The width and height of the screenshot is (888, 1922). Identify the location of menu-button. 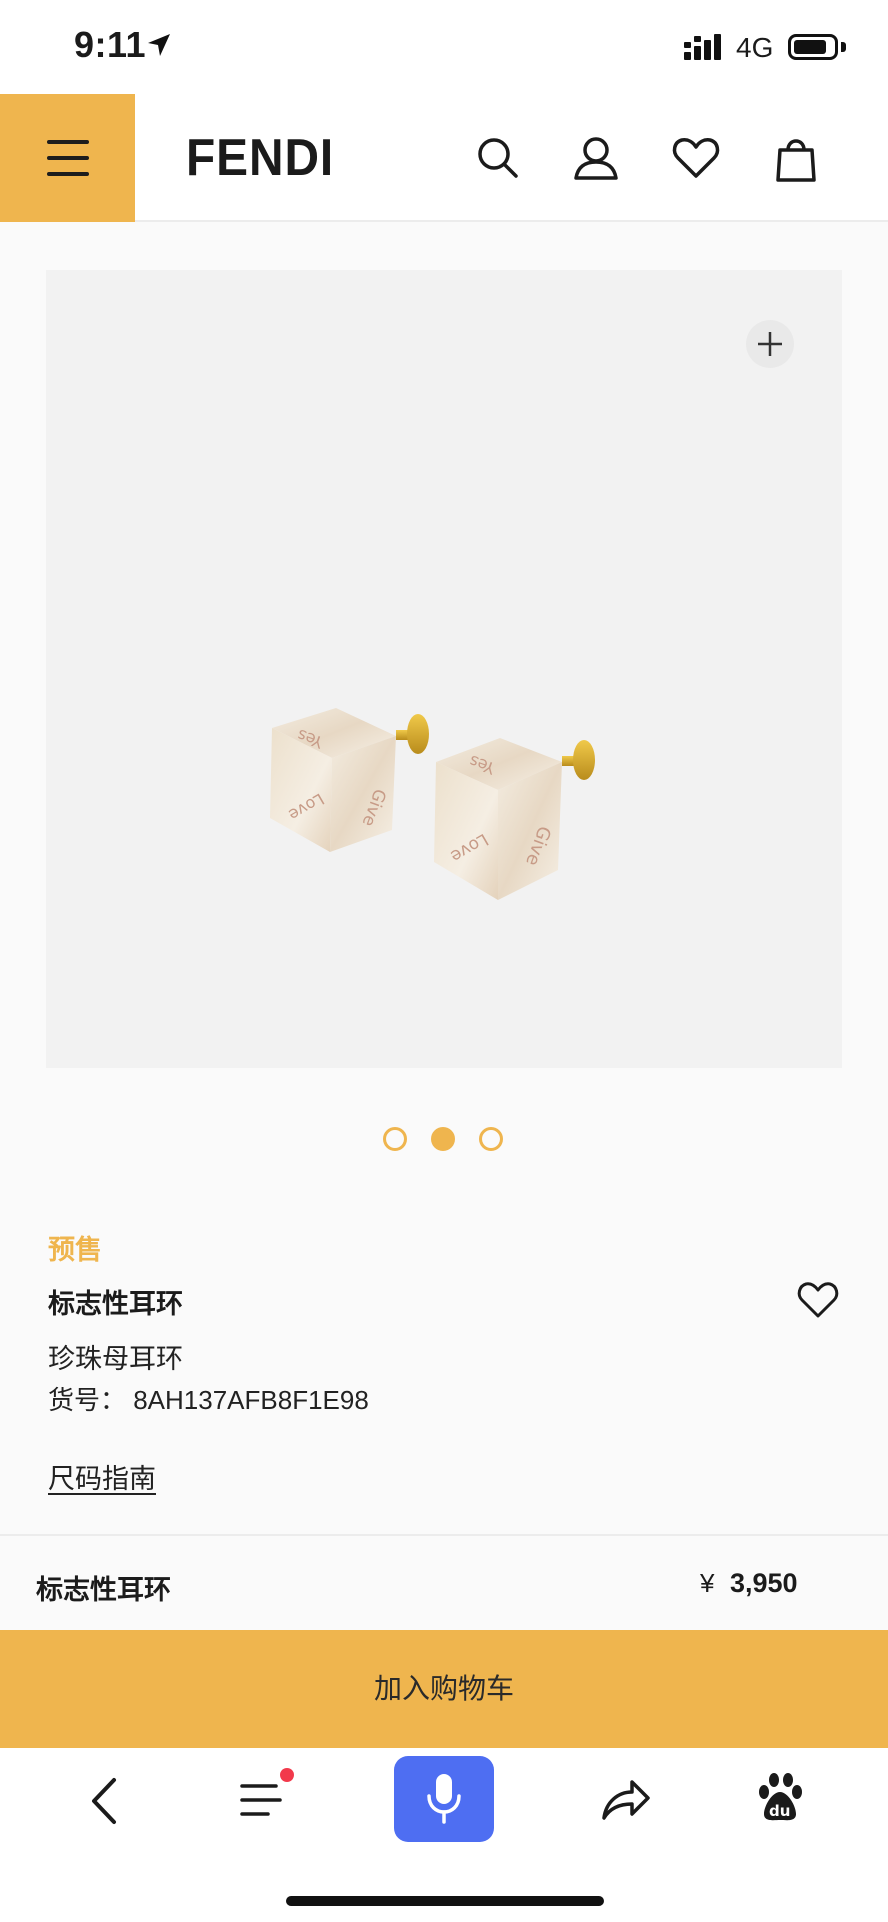
(67, 158).